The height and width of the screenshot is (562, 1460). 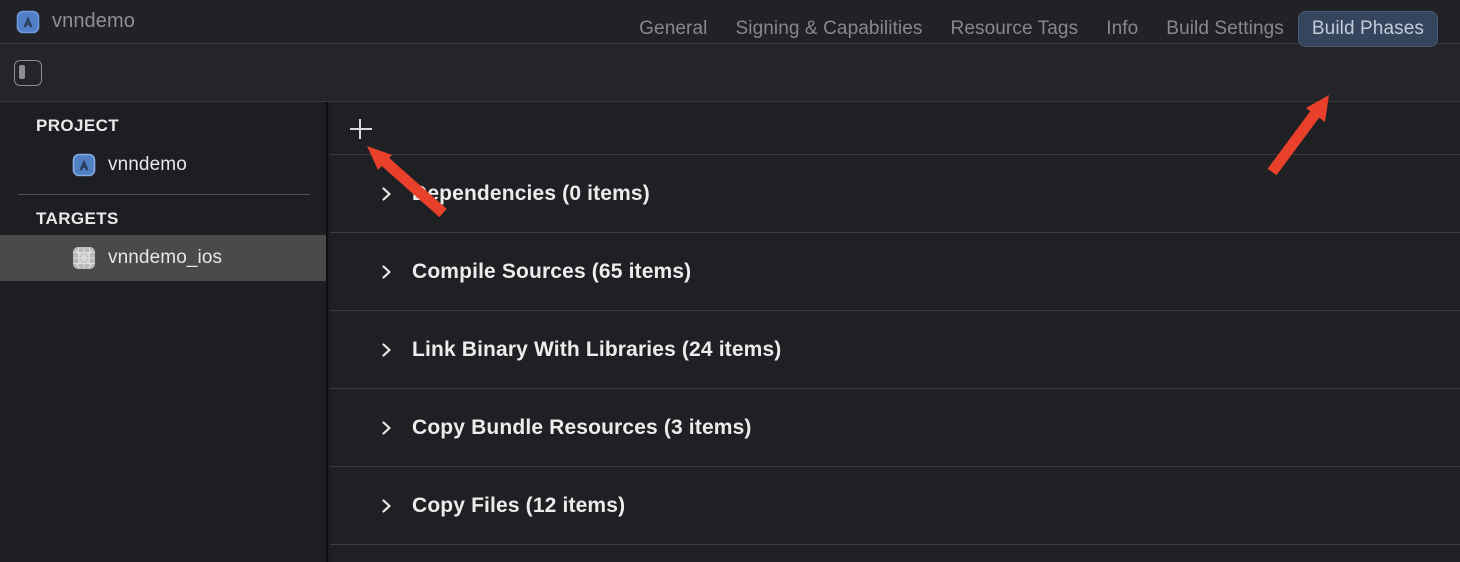 What do you see at coordinates (828, 29) in the screenshot?
I see `tab-signing-capabilities: Signing & Capabilities` at bounding box center [828, 29].